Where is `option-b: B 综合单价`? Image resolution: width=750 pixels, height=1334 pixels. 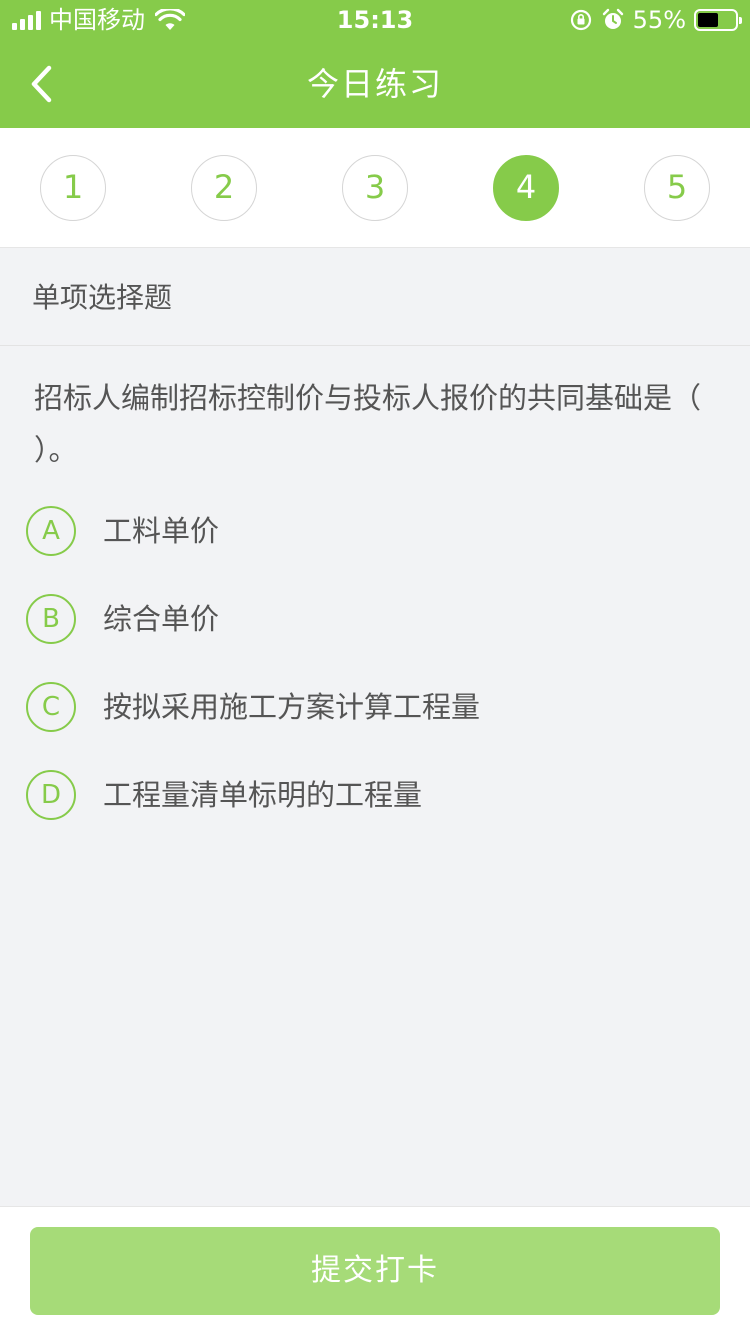 option-b: B 综合单价 is located at coordinates (371, 619).